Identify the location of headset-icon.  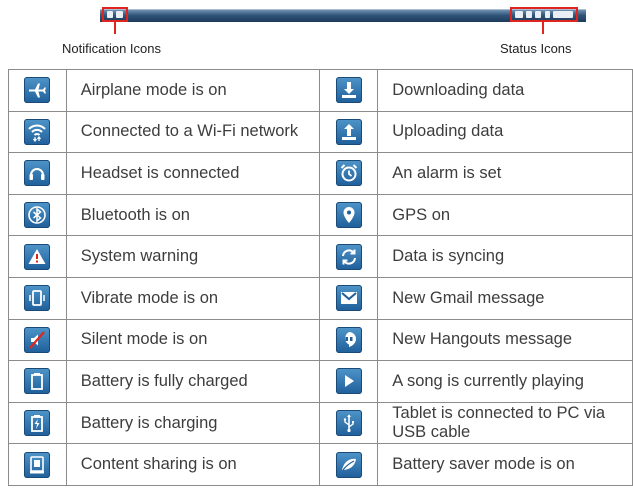
(37, 173).